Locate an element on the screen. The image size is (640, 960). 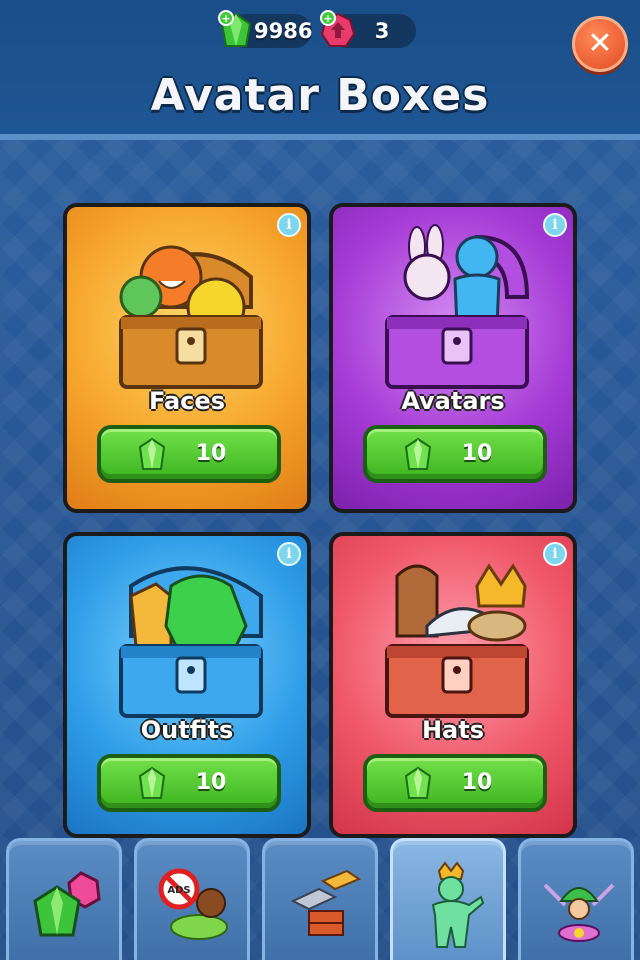
box-label: Outfits is located at coordinates (187, 730).